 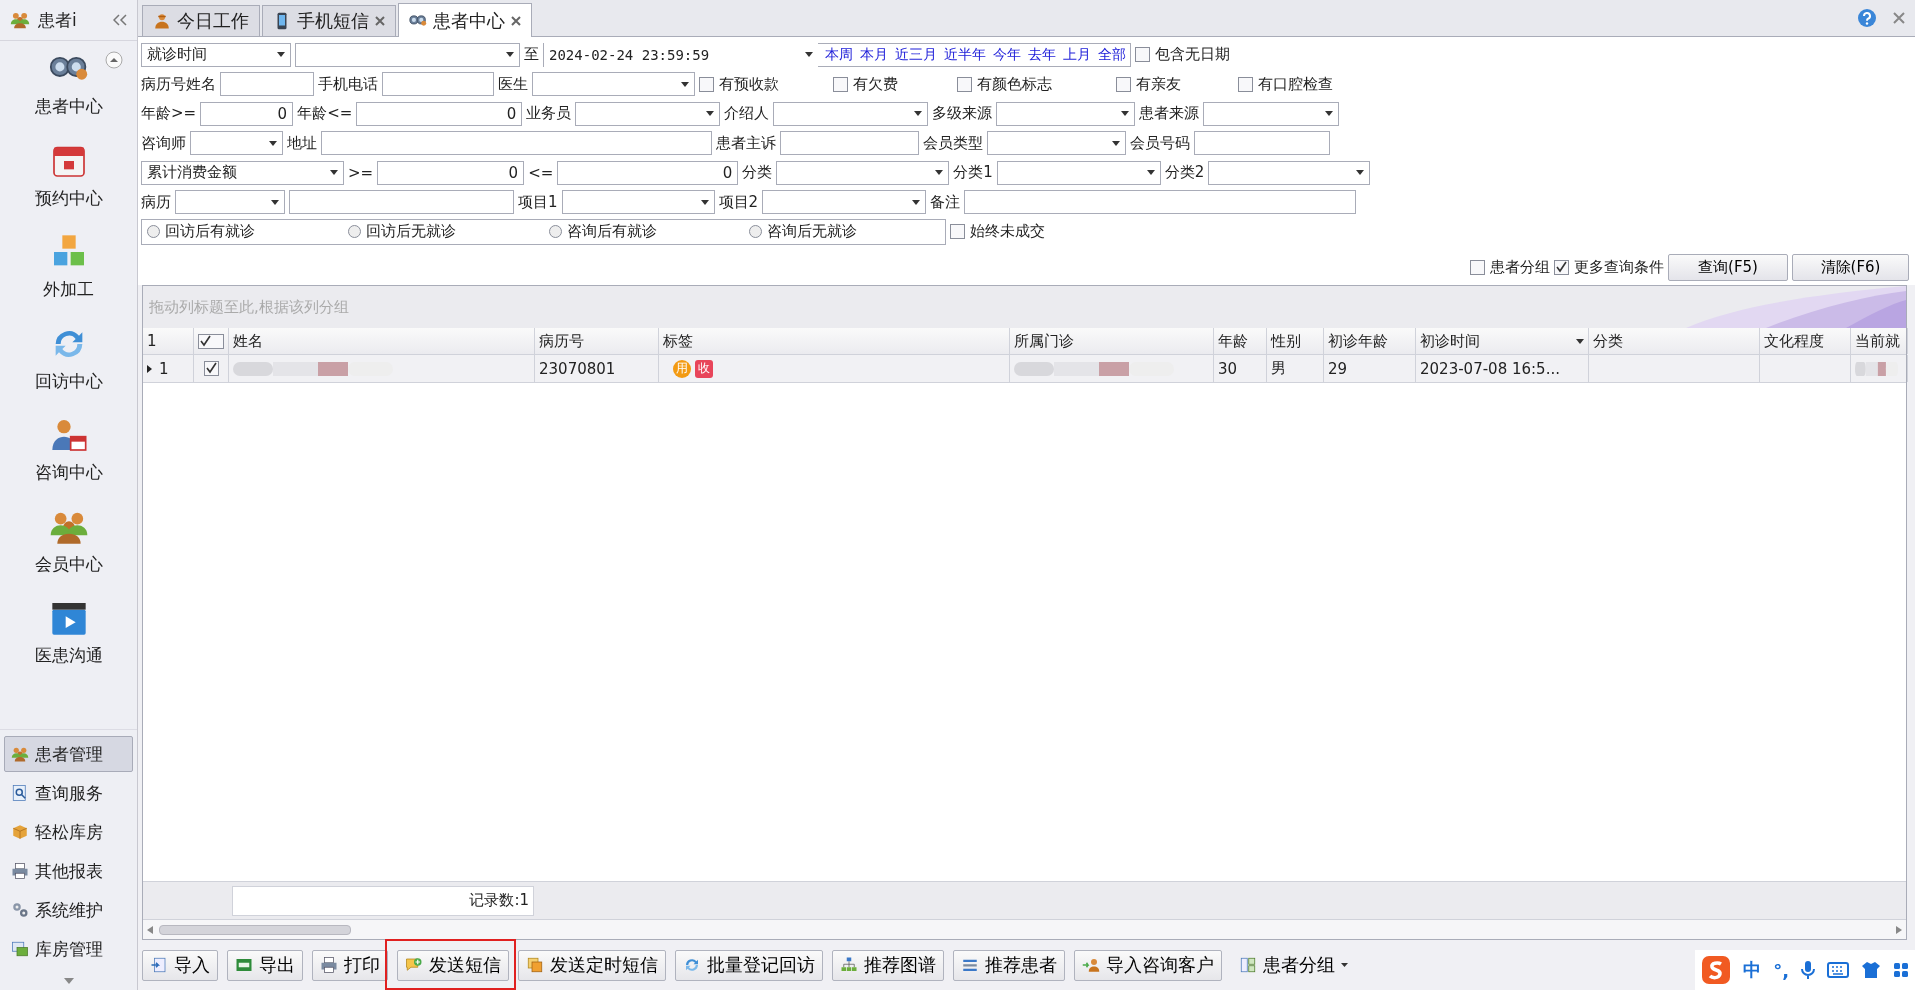 I want to click on toolbar-button: 批量登记回访, so click(x=749, y=965).